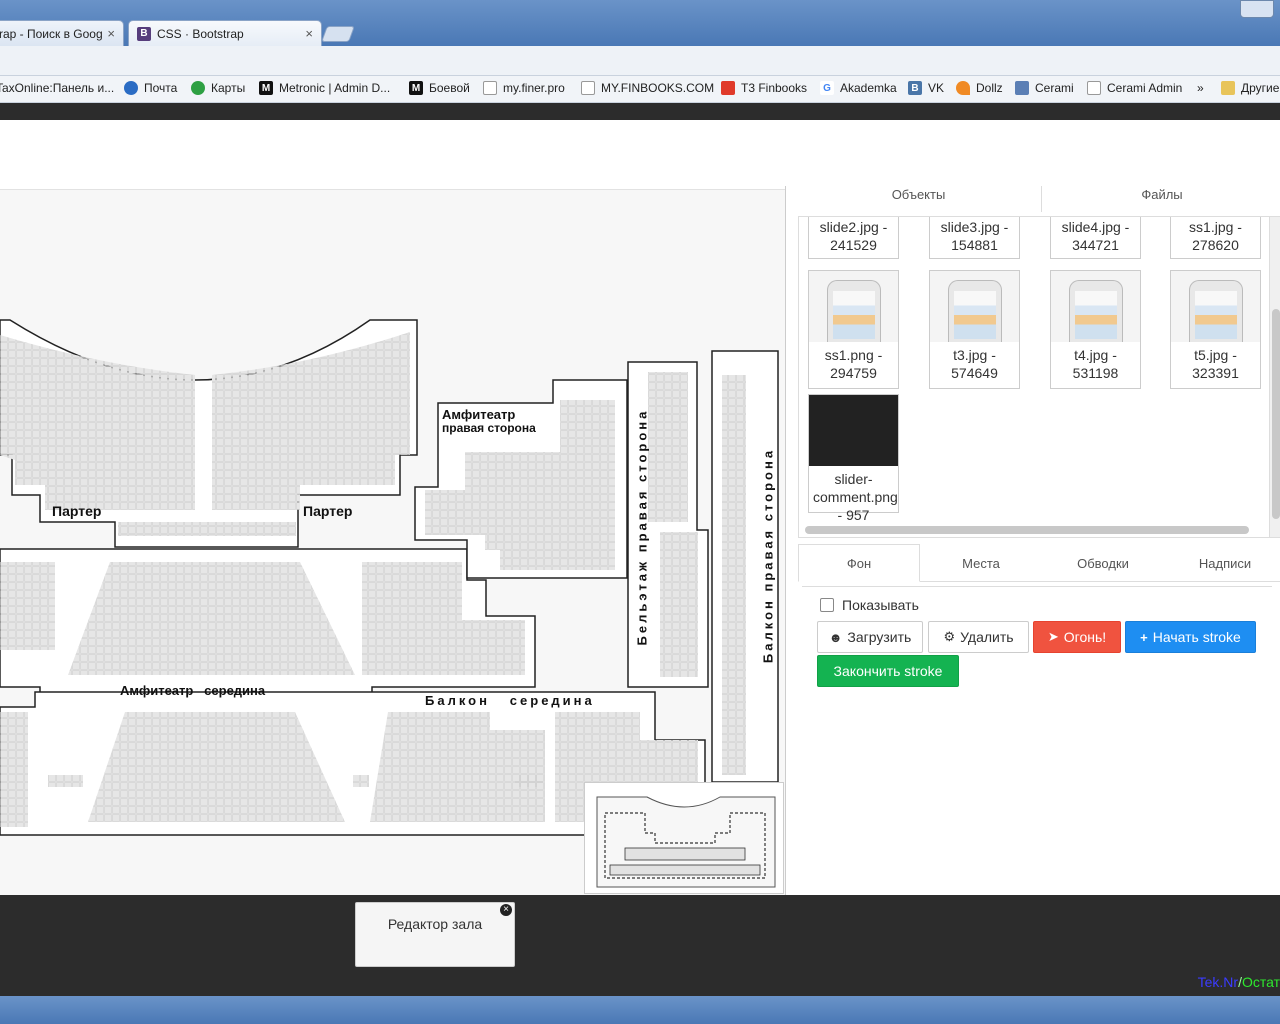  I want to click on file-caption: t3.jpg - 574649, so click(974, 364).